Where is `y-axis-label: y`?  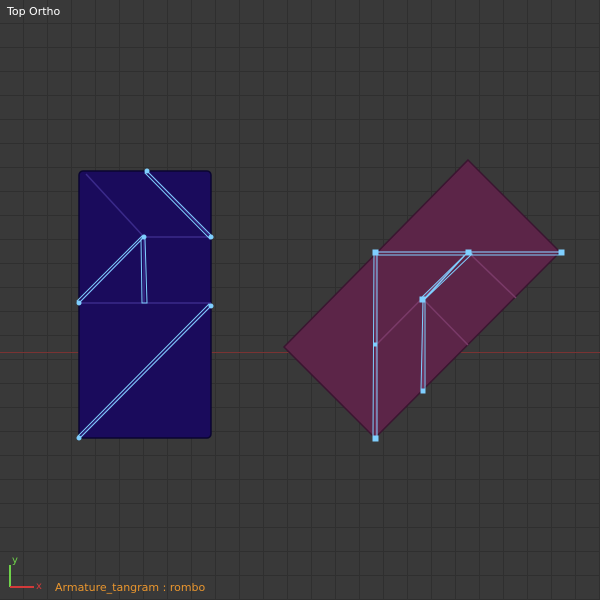 y-axis-label: y is located at coordinates (15, 560).